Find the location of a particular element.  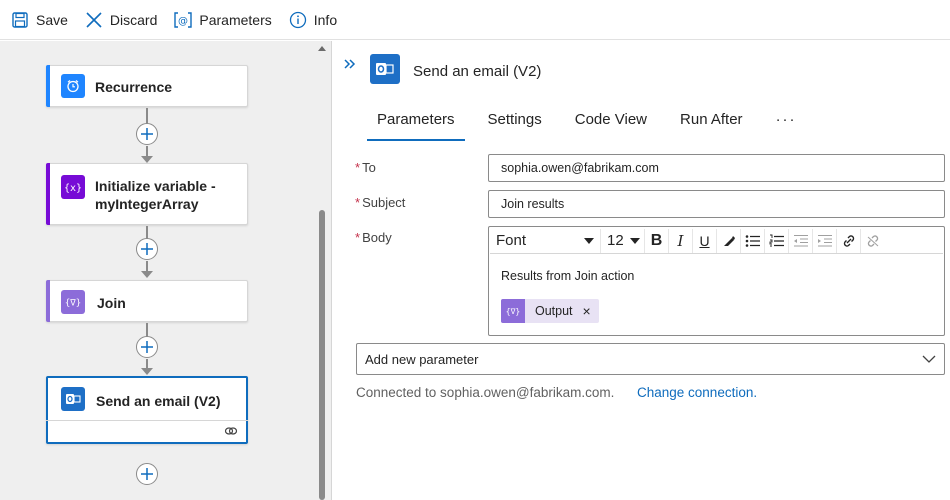

connector-line is located at coordinates (147, 330).